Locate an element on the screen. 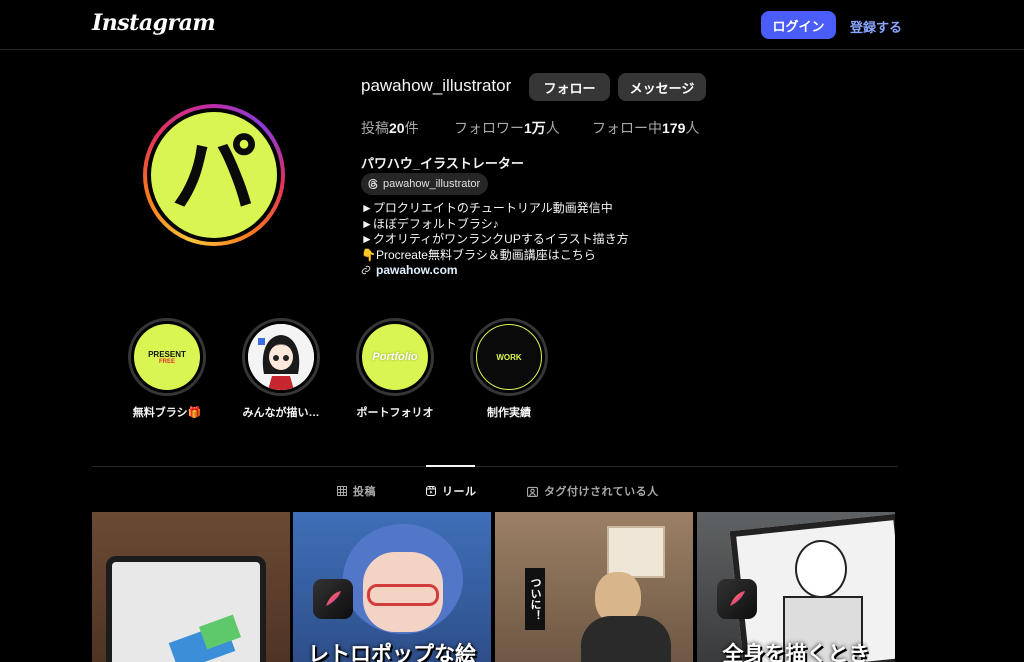  highlight-ring: PRESENT FREE is located at coordinates (167, 357).